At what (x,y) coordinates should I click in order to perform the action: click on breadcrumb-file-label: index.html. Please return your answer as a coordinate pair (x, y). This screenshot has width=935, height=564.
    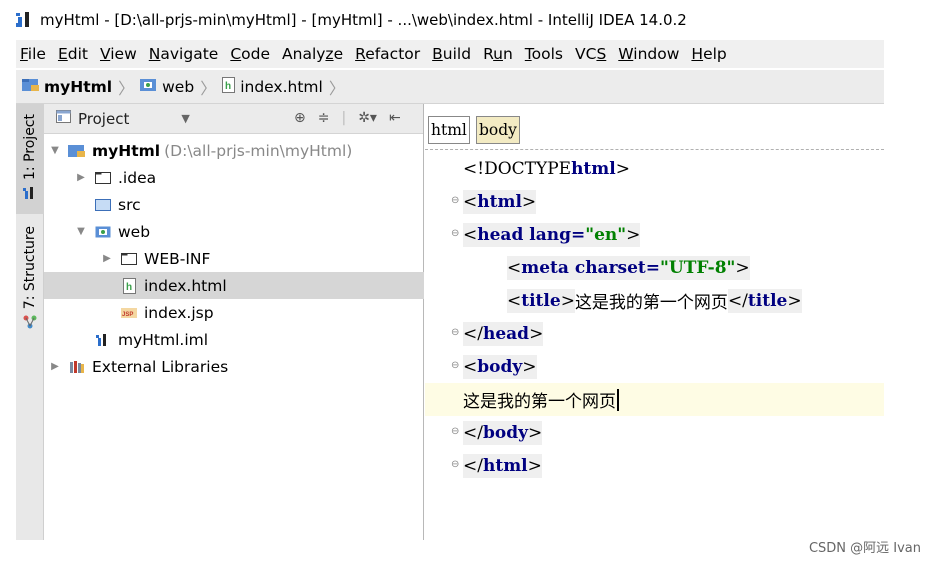
    Looking at the image, I should click on (281, 86).